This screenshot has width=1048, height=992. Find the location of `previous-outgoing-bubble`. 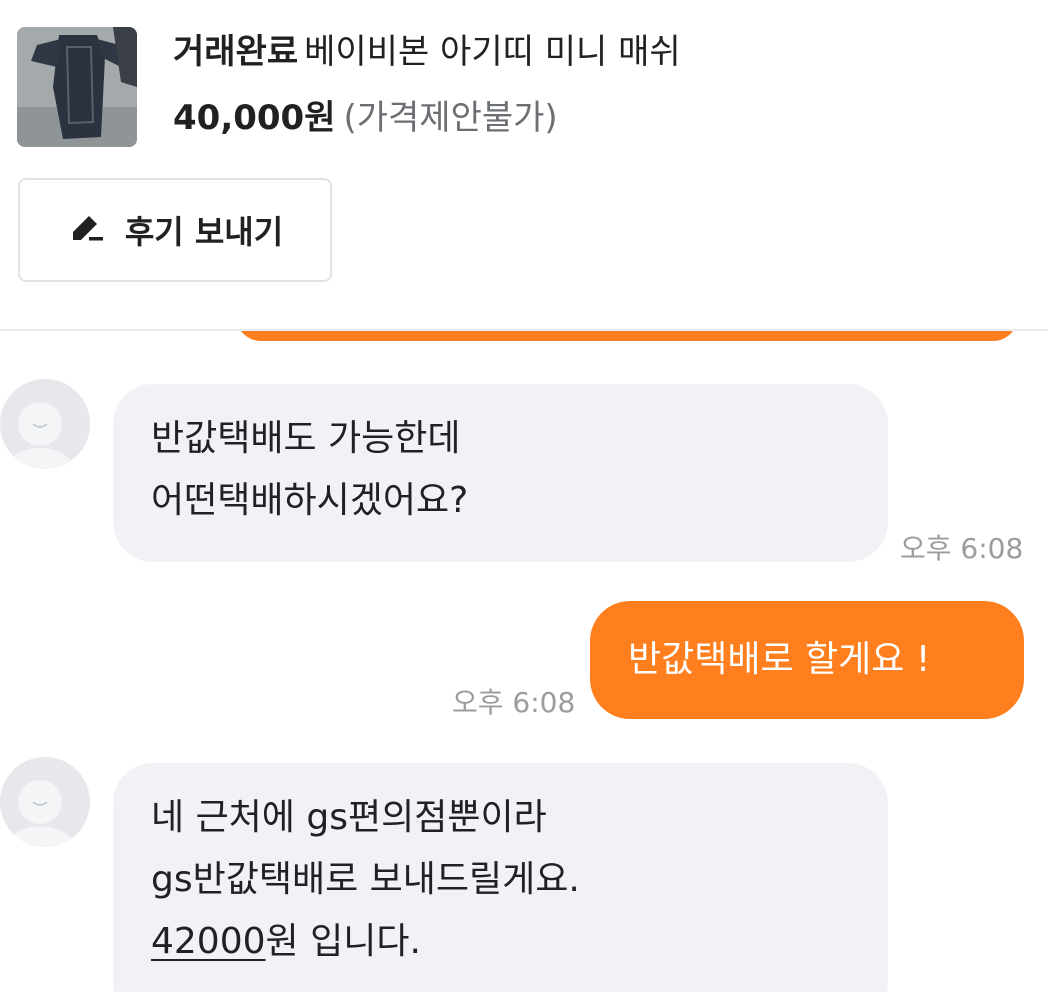

previous-outgoing-bubble is located at coordinates (627, 336).